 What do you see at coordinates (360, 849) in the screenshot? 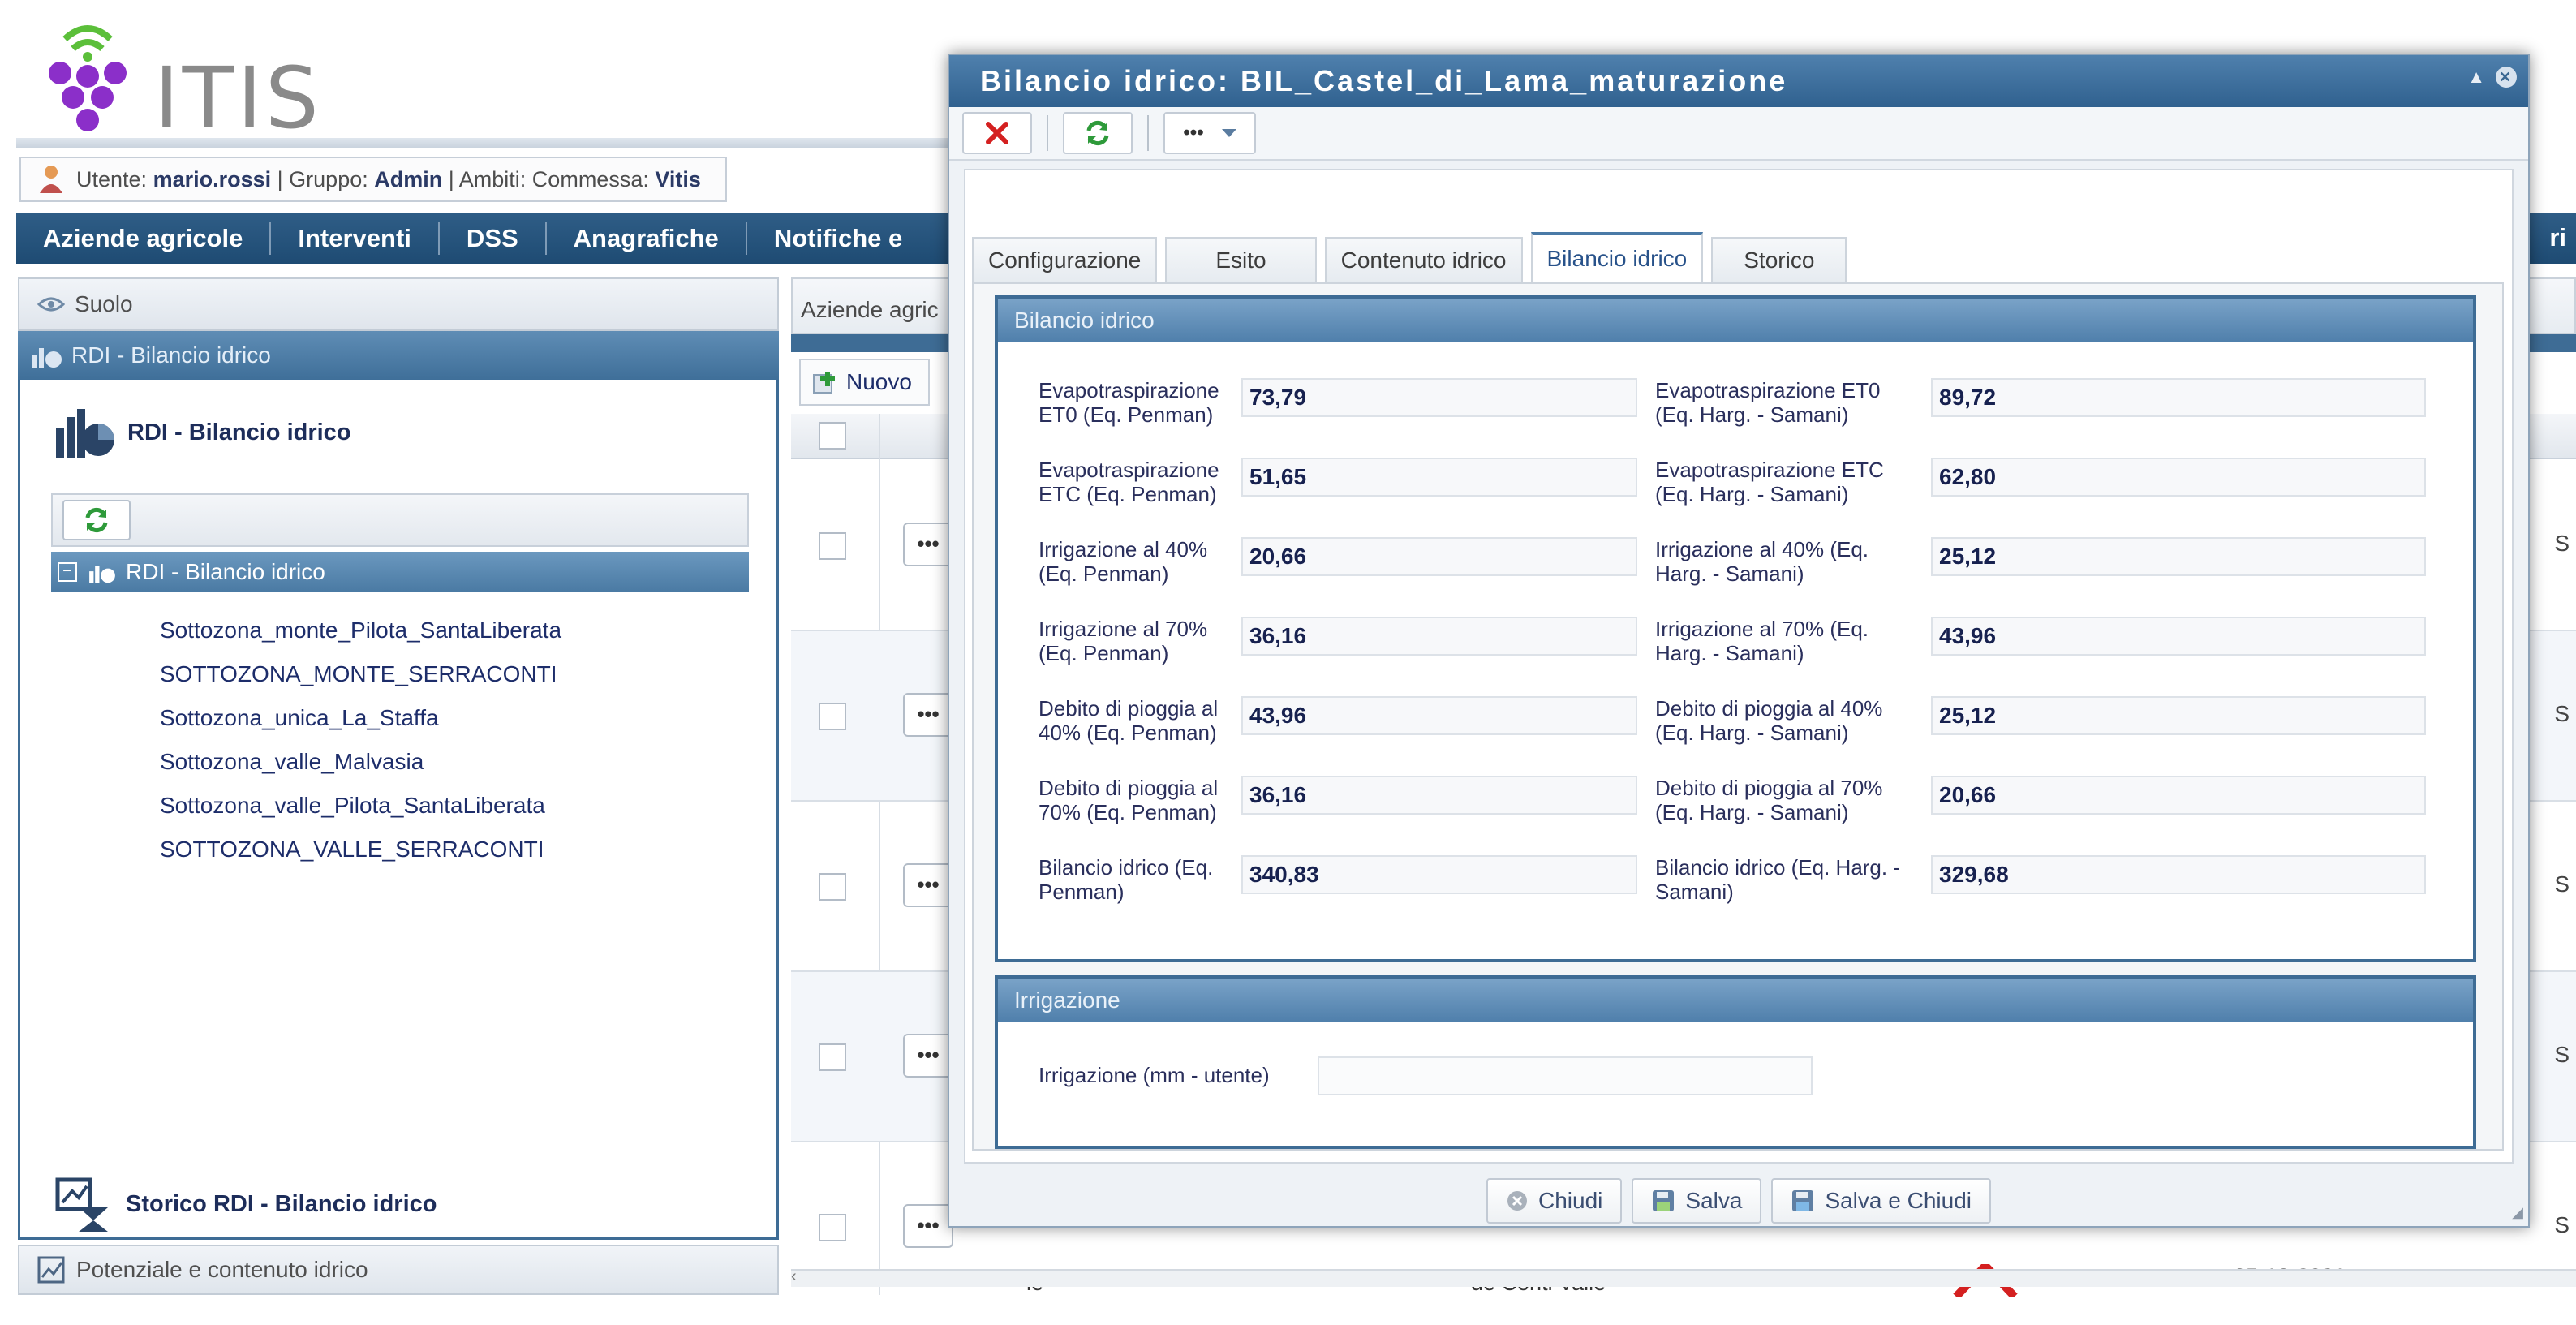
I see `tree-item: SOTTOZONA_VALLE_SERRACONTI` at bounding box center [360, 849].